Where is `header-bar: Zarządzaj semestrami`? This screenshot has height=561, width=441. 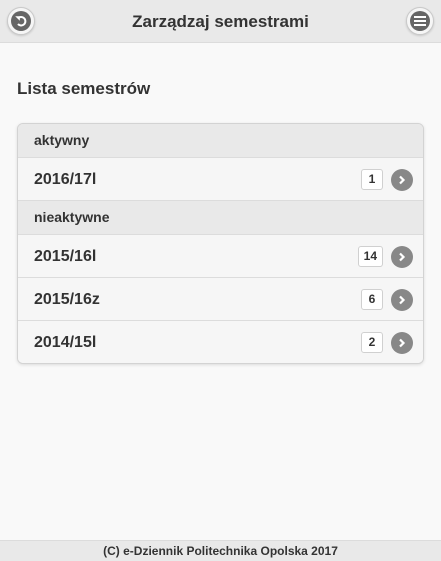
header-bar: Zarządzaj semestrami is located at coordinates (220, 21).